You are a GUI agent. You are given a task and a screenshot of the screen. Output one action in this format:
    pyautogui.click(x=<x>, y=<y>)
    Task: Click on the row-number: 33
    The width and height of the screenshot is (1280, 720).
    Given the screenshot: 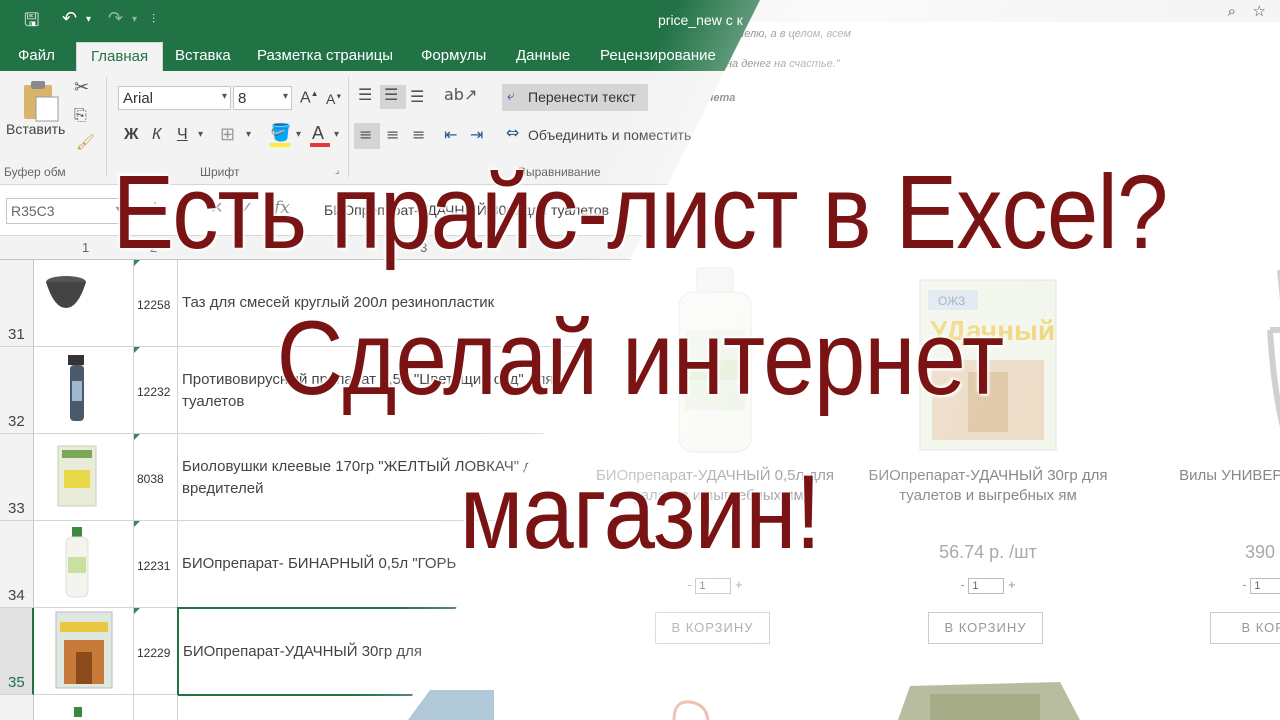 What is the action you would take?
    pyautogui.click(x=16, y=508)
    